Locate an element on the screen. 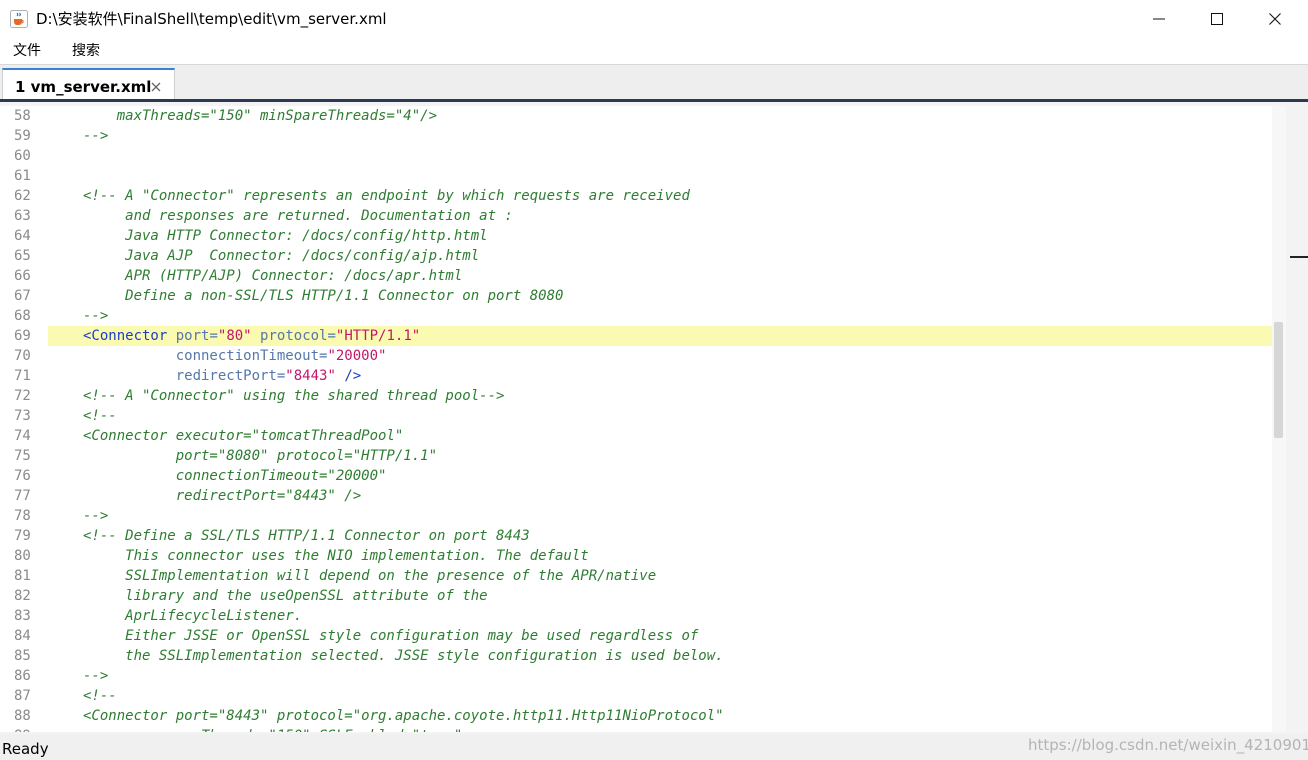  vertical-scrollbar is located at coordinates (1279, 419).